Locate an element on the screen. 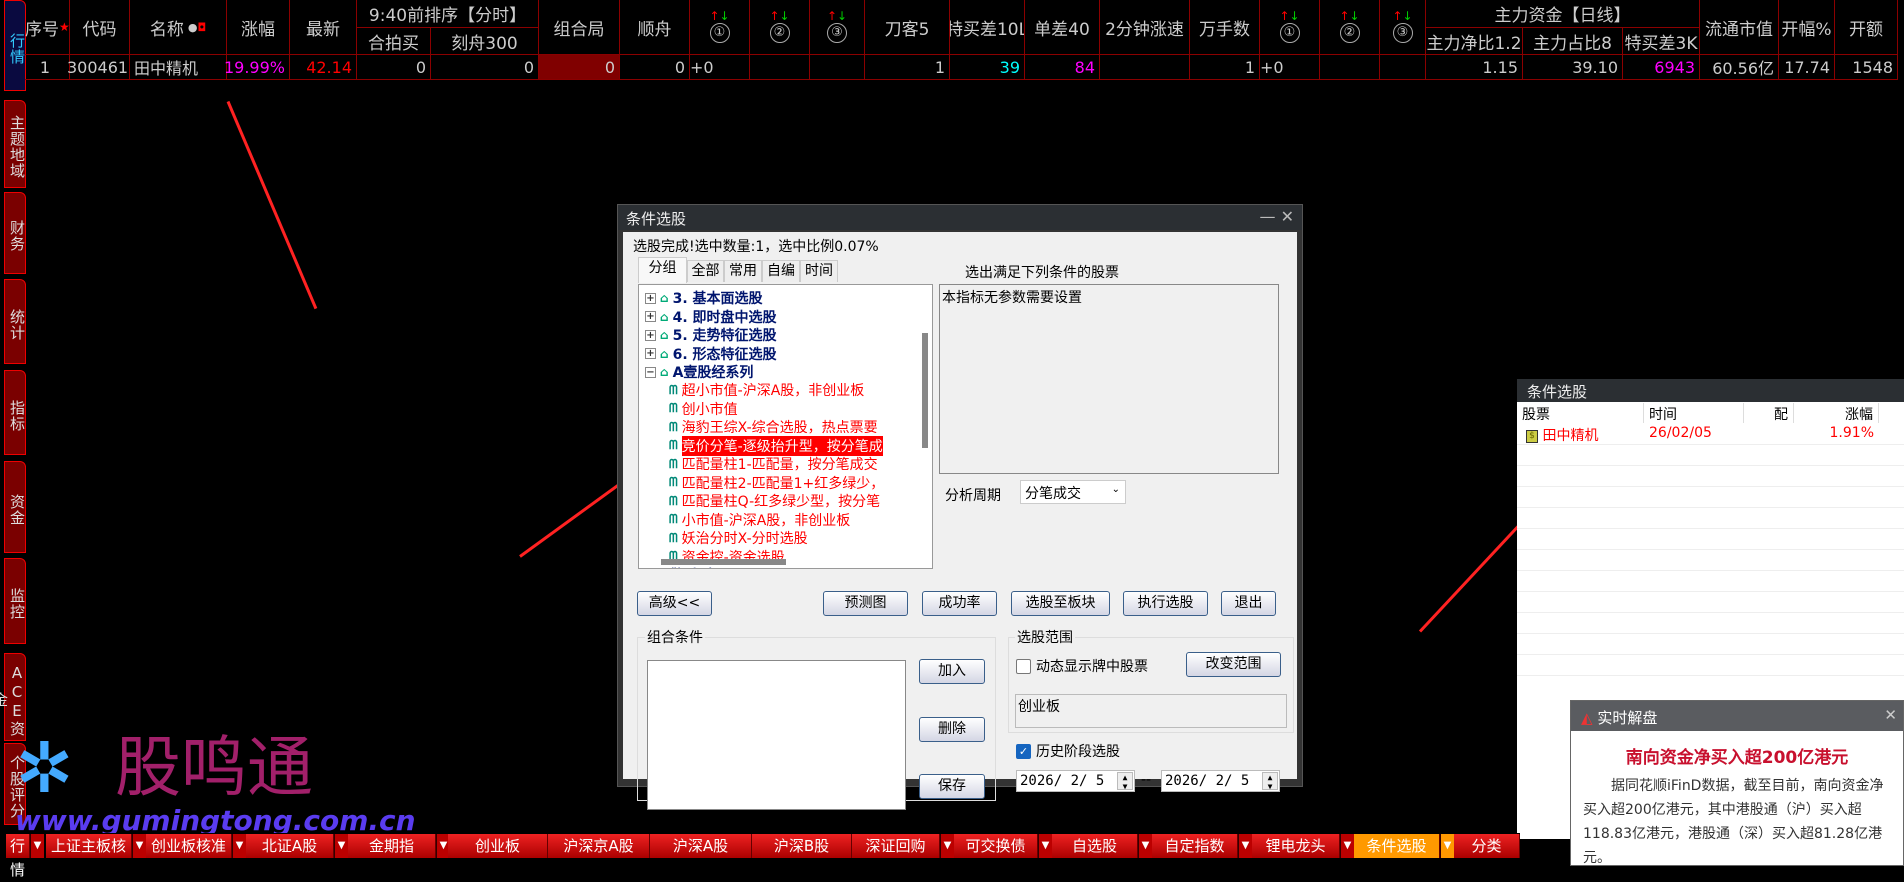 The image size is (1904, 882). cell-liutong: 60.56亿 is located at coordinates (1739, 67).